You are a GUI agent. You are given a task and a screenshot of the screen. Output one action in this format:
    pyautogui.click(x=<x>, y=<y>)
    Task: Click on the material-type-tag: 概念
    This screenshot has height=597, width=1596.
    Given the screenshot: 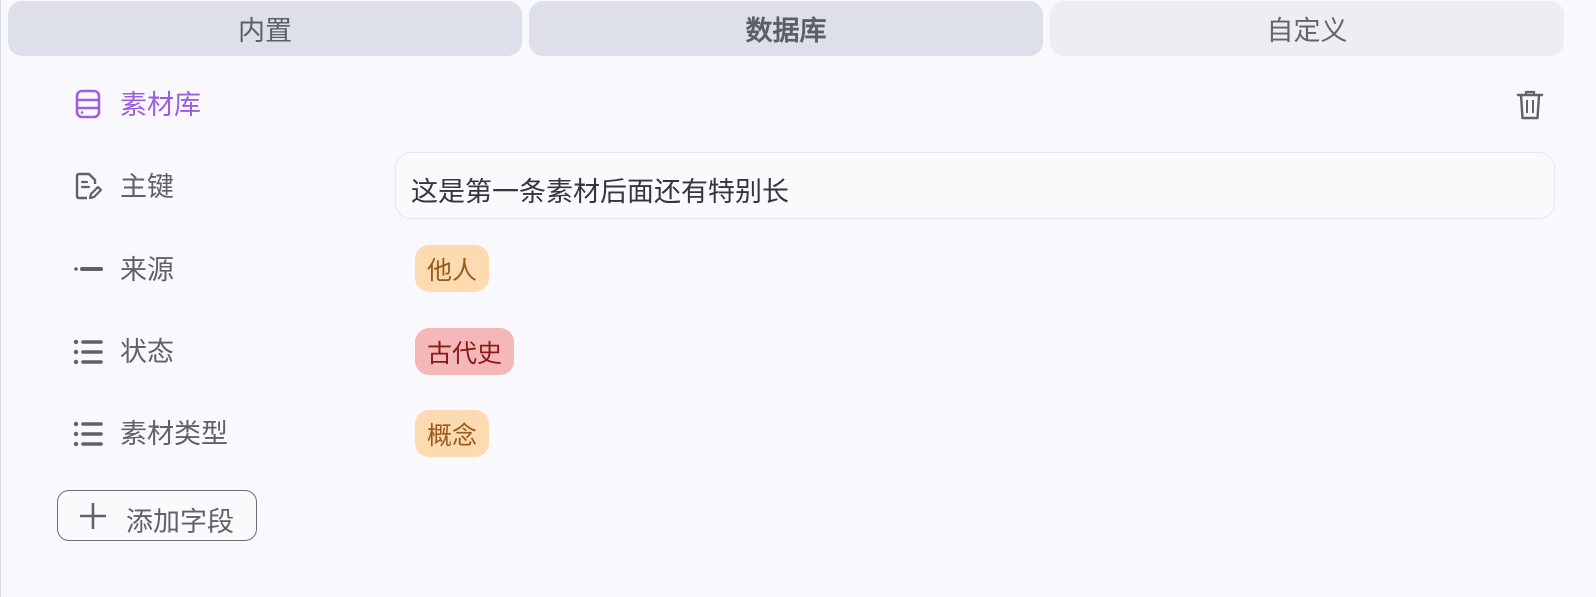 What is the action you would take?
    pyautogui.click(x=452, y=433)
    